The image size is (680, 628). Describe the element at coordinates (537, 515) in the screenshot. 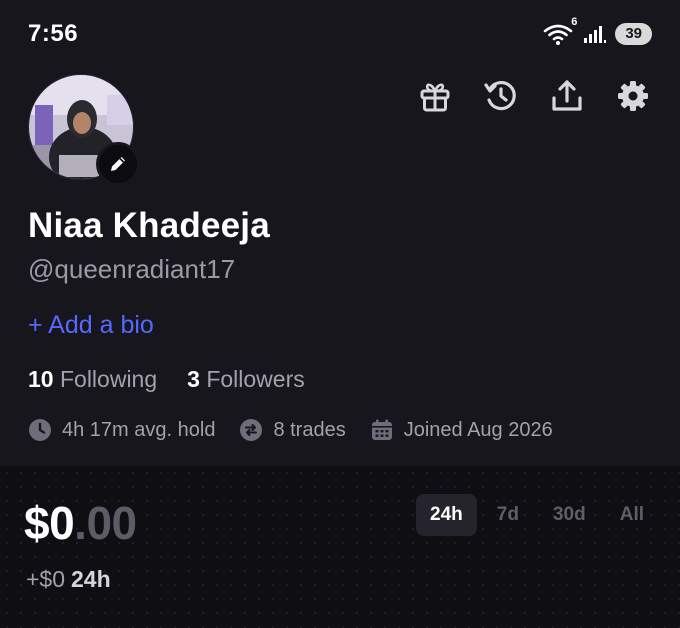

I see `range-tabs: 24h 7d 30d All` at that location.